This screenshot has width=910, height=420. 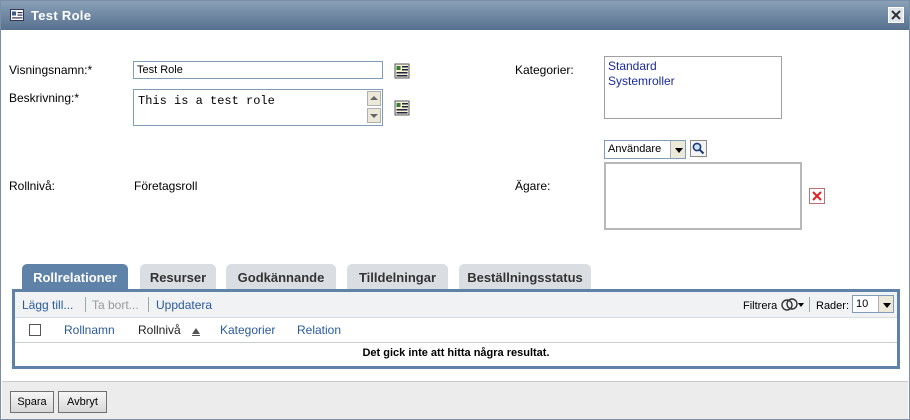 I want to click on search-icon, so click(x=698, y=148).